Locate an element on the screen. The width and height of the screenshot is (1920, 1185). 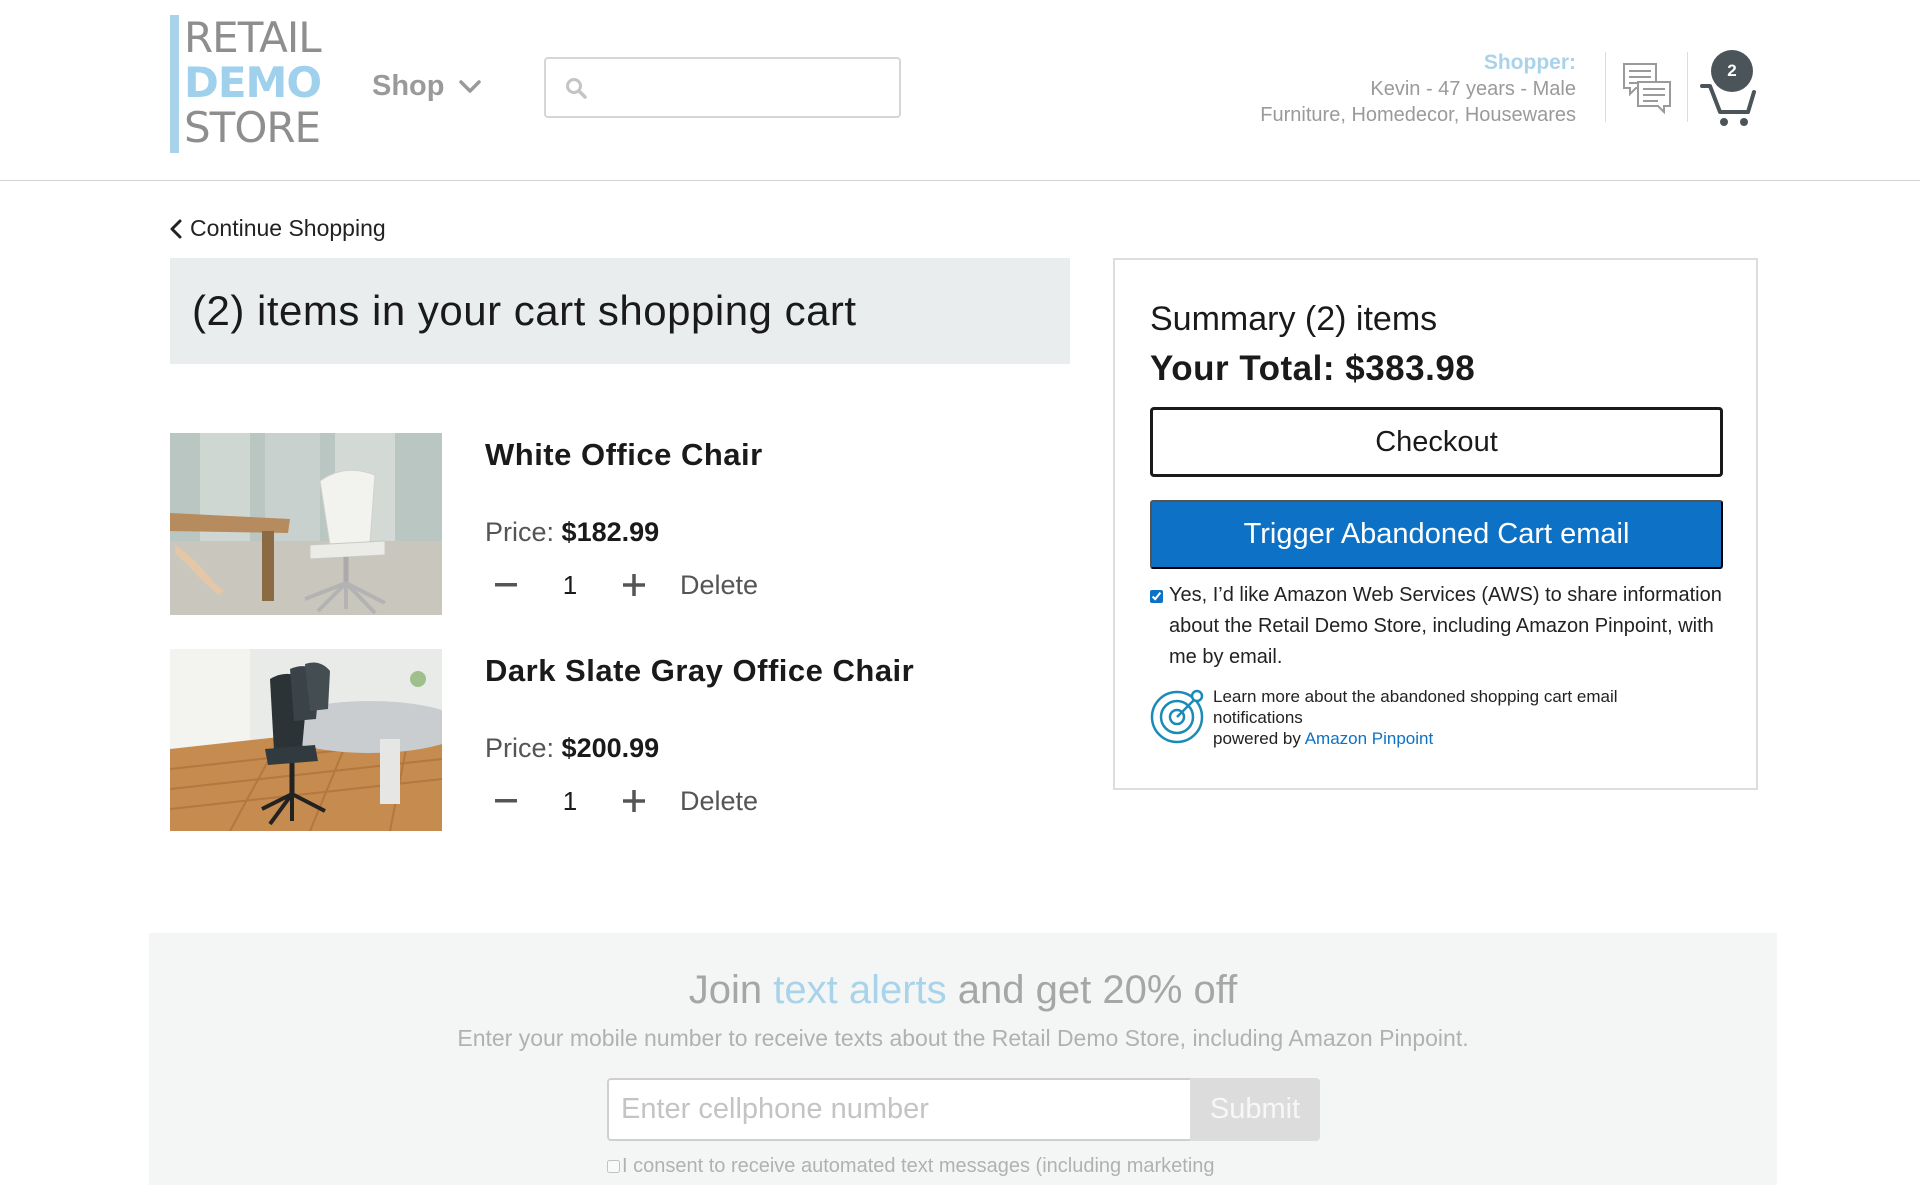
powered-by-label: powered by is located at coordinates (1257, 738).